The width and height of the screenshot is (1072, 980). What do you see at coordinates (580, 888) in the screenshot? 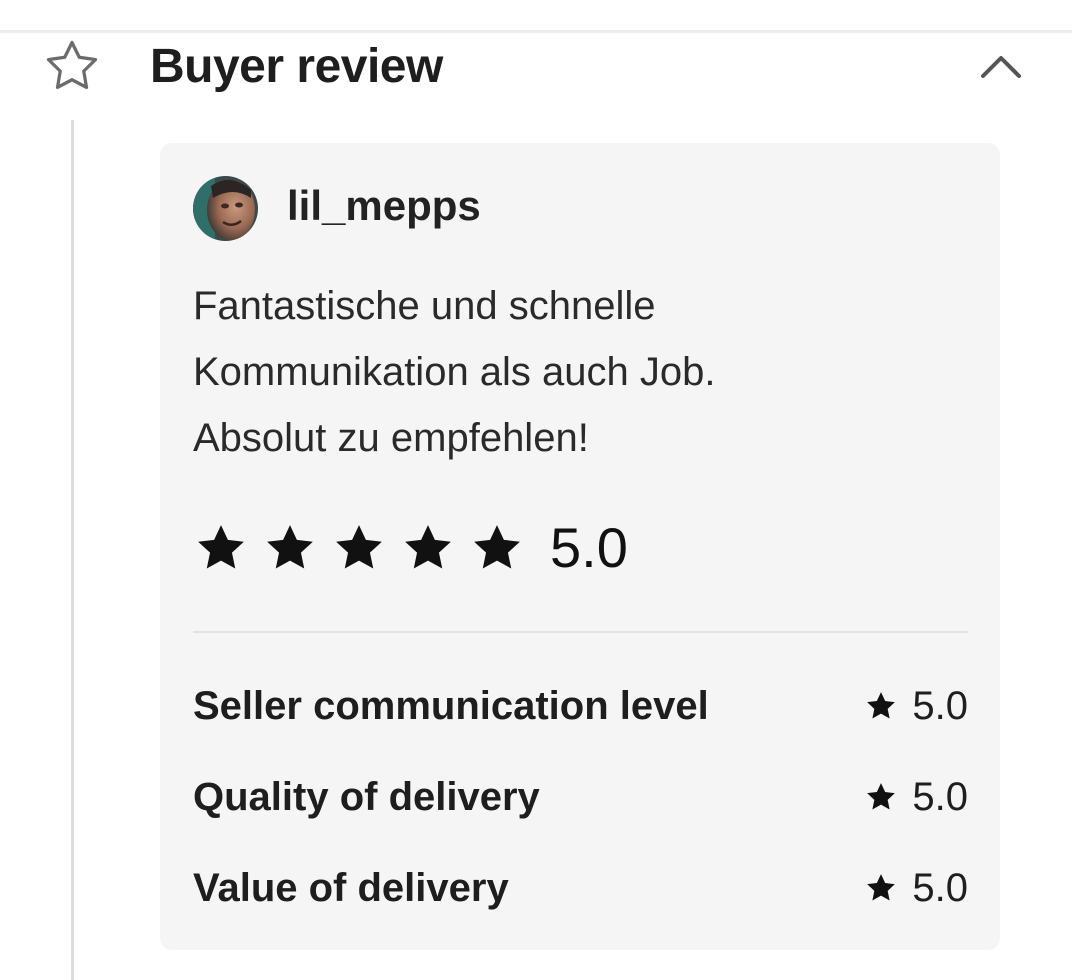
I see `criteria-row-value: Value of delivery 5.0` at bounding box center [580, 888].